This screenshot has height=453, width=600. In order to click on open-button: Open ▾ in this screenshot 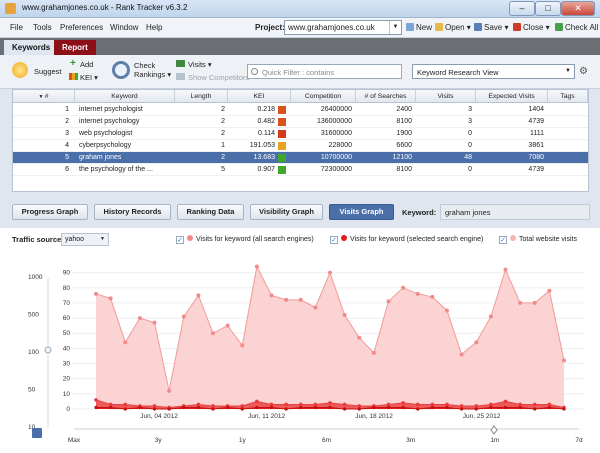, I will do `click(453, 27)`.